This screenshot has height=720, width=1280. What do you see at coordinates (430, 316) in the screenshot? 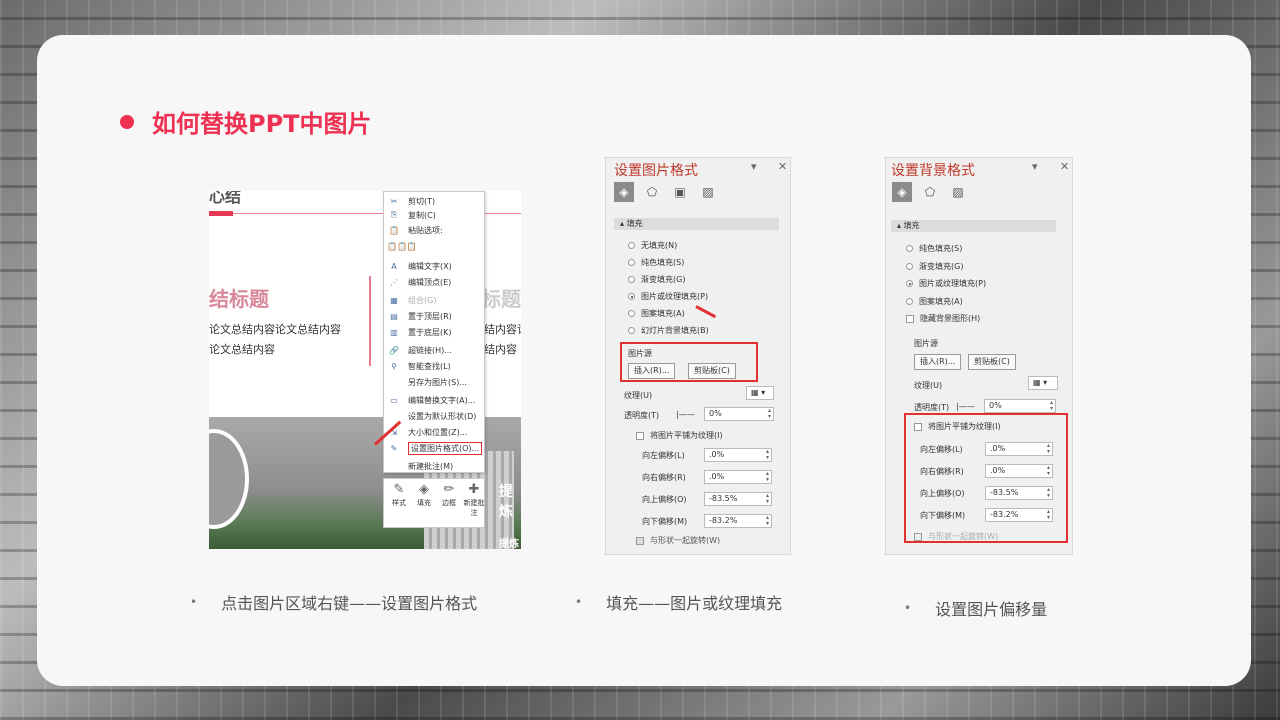
I see `menu-item-label: 置于顶层(R)` at bounding box center [430, 316].